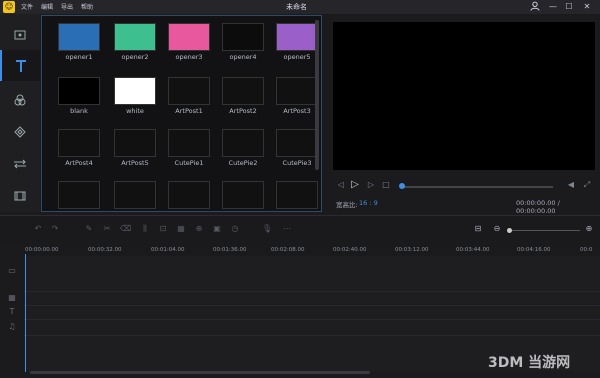 This screenshot has height=378, width=600. I want to click on overlay-track, so click(312, 299).